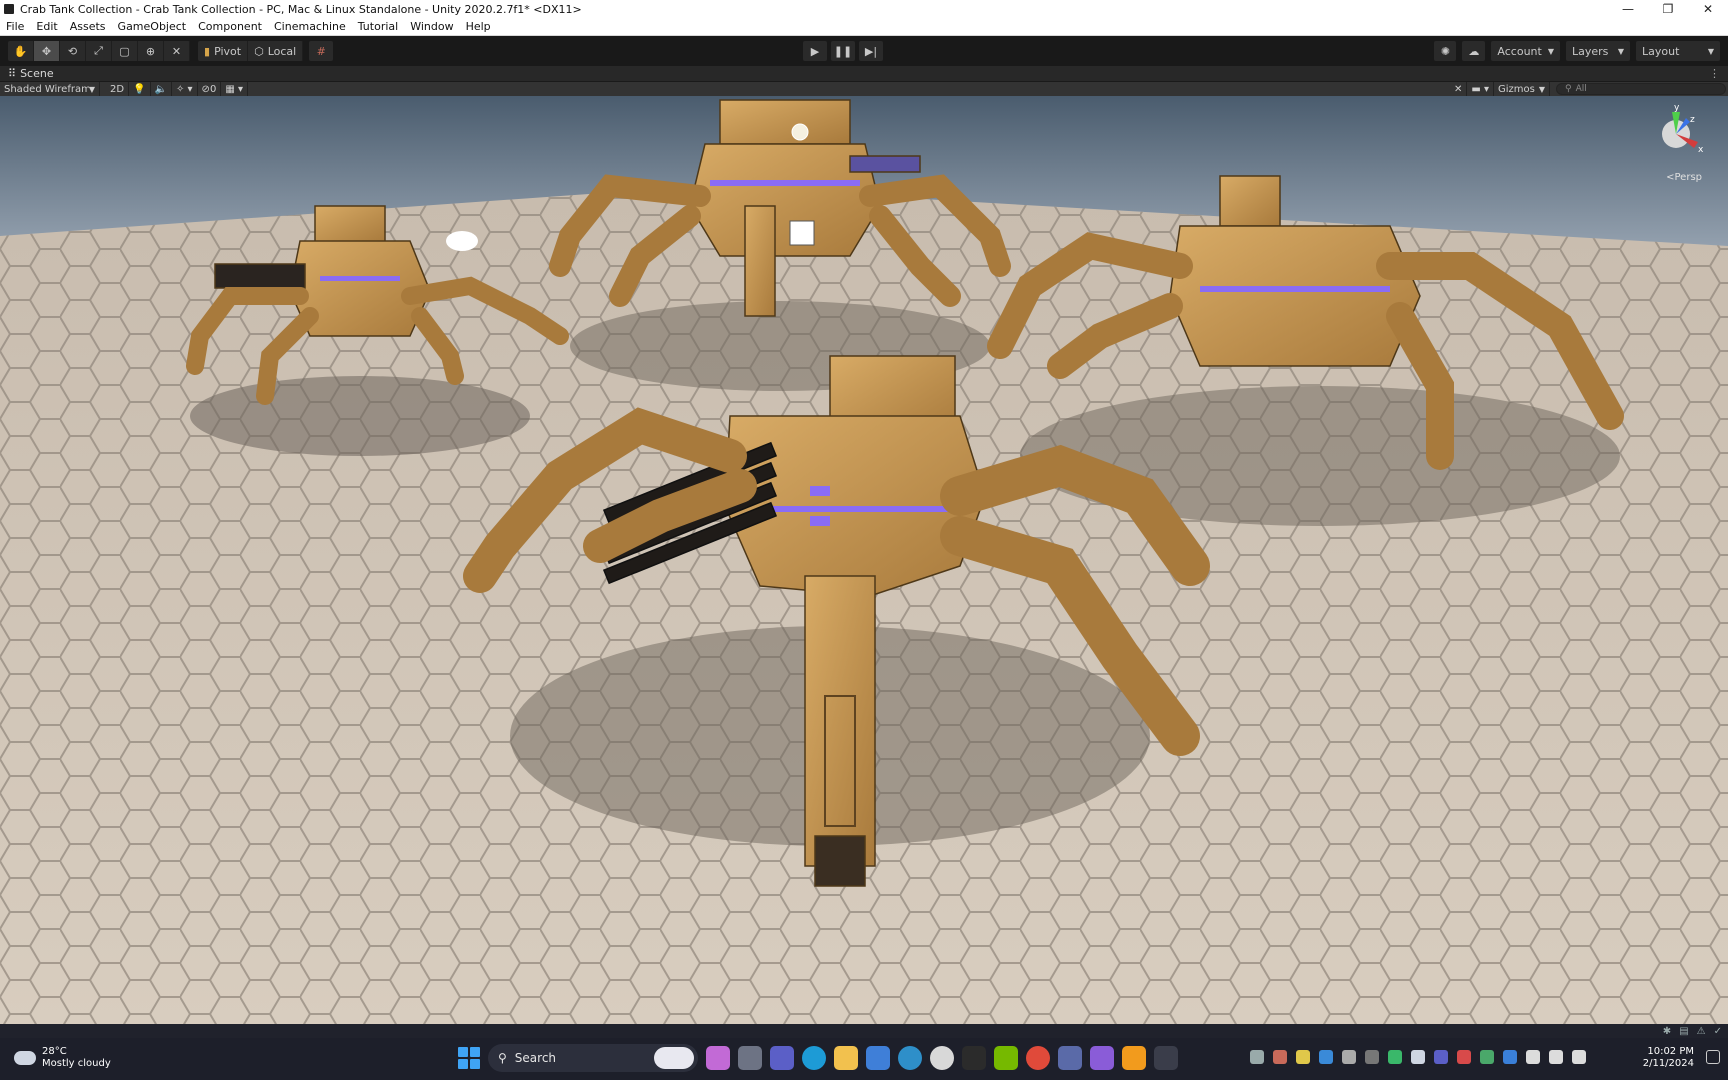 This screenshot has height=1080, width=1728. What do you see at coordinates (1480, 89) in the screenshot?
I see `camera-dropdown-icon: ▬ ▾` at bounding box center [1480, 89].